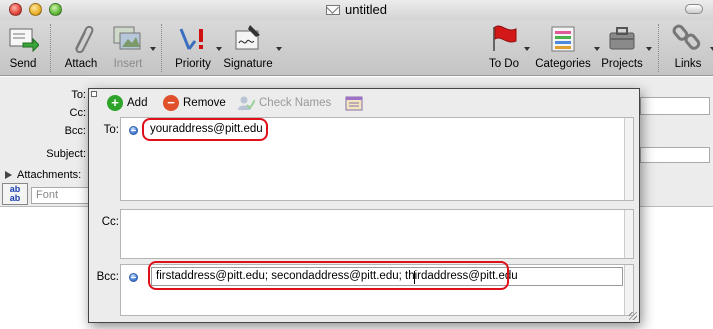  Describe the element at coordinates (24, 40) in the screenshot. I see `send-icon` at that location.